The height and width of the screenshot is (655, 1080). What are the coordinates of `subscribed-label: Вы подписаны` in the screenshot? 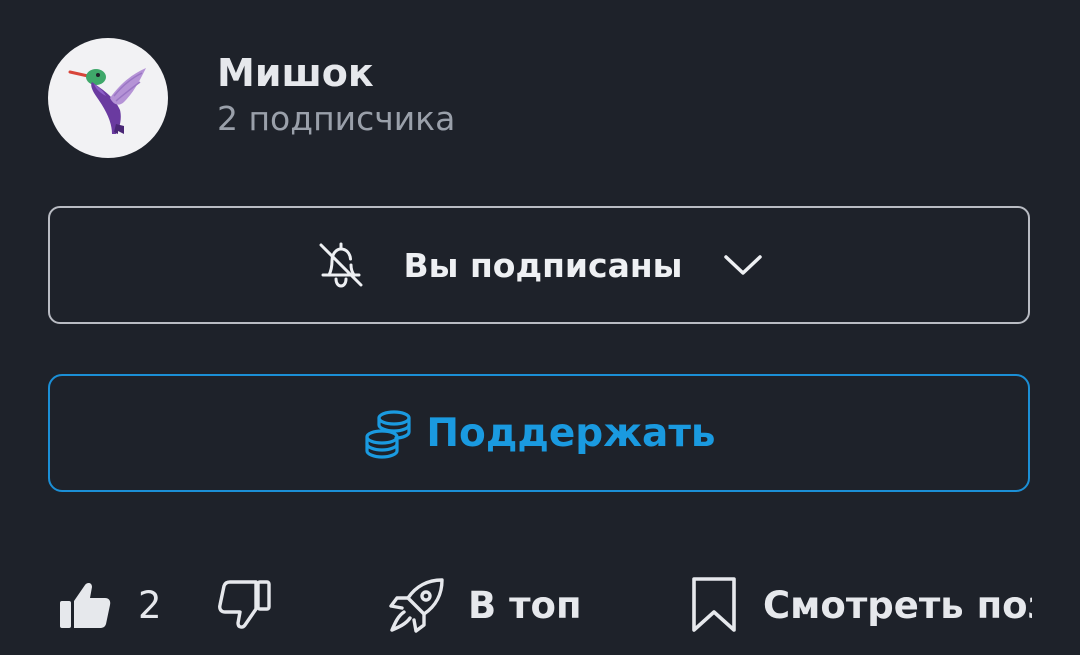 It's located at (543, 265).